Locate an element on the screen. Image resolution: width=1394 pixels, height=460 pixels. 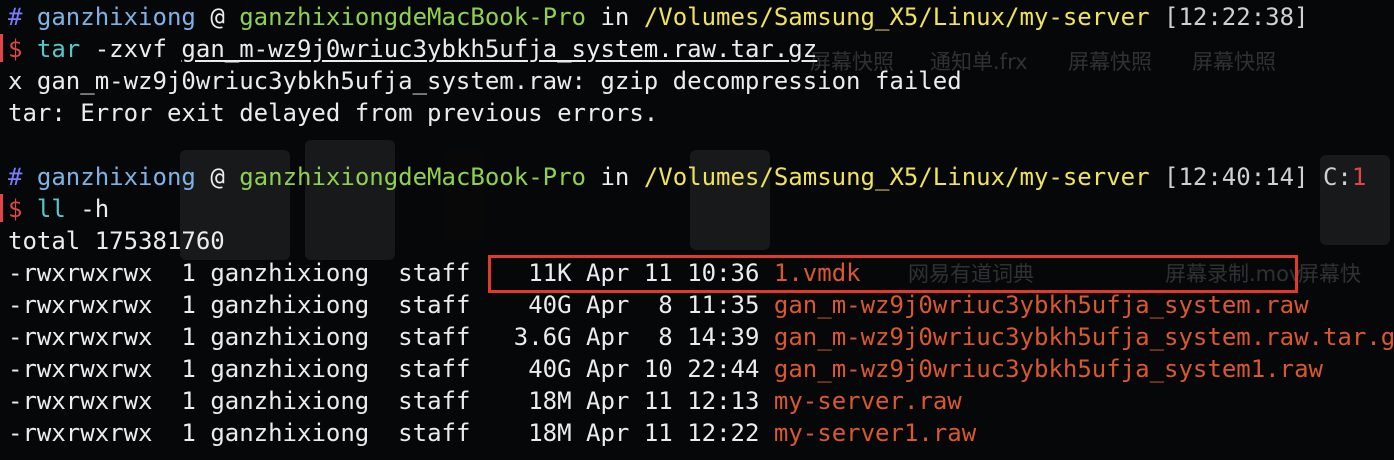
exit-code-value: 1 is located at coordinates (1359, 177).